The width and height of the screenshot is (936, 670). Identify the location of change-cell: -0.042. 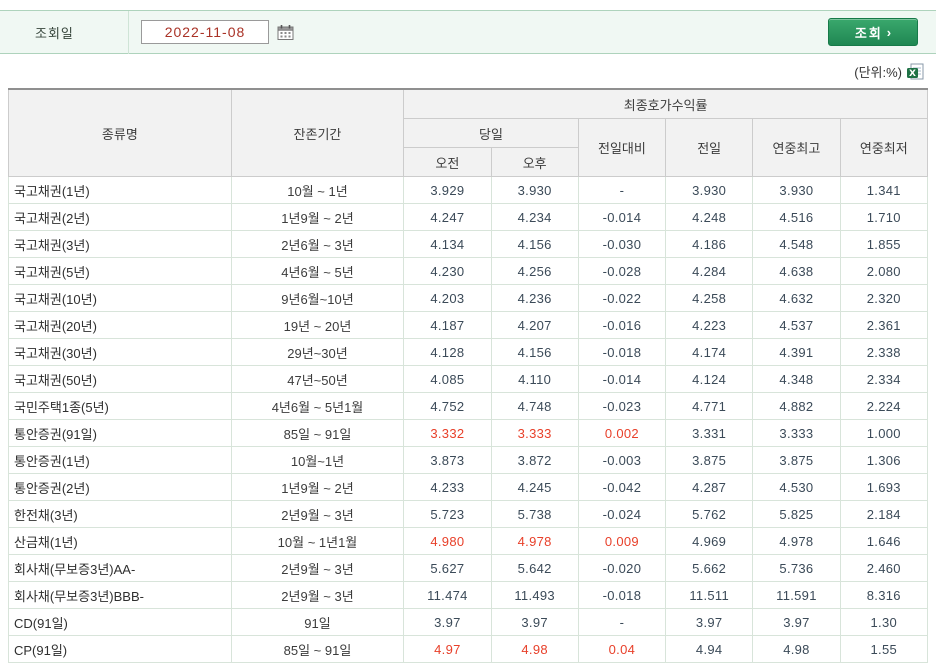
(622, 487).